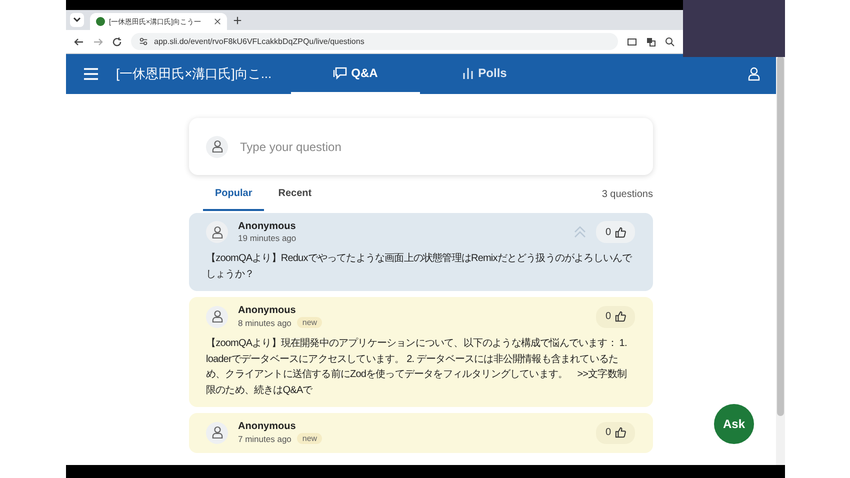 This screenshot has height=478, width=850. What do you see at coordinates (217, 21) in the screenshot?
I see `close-icon` at bounding box center [217, 21].